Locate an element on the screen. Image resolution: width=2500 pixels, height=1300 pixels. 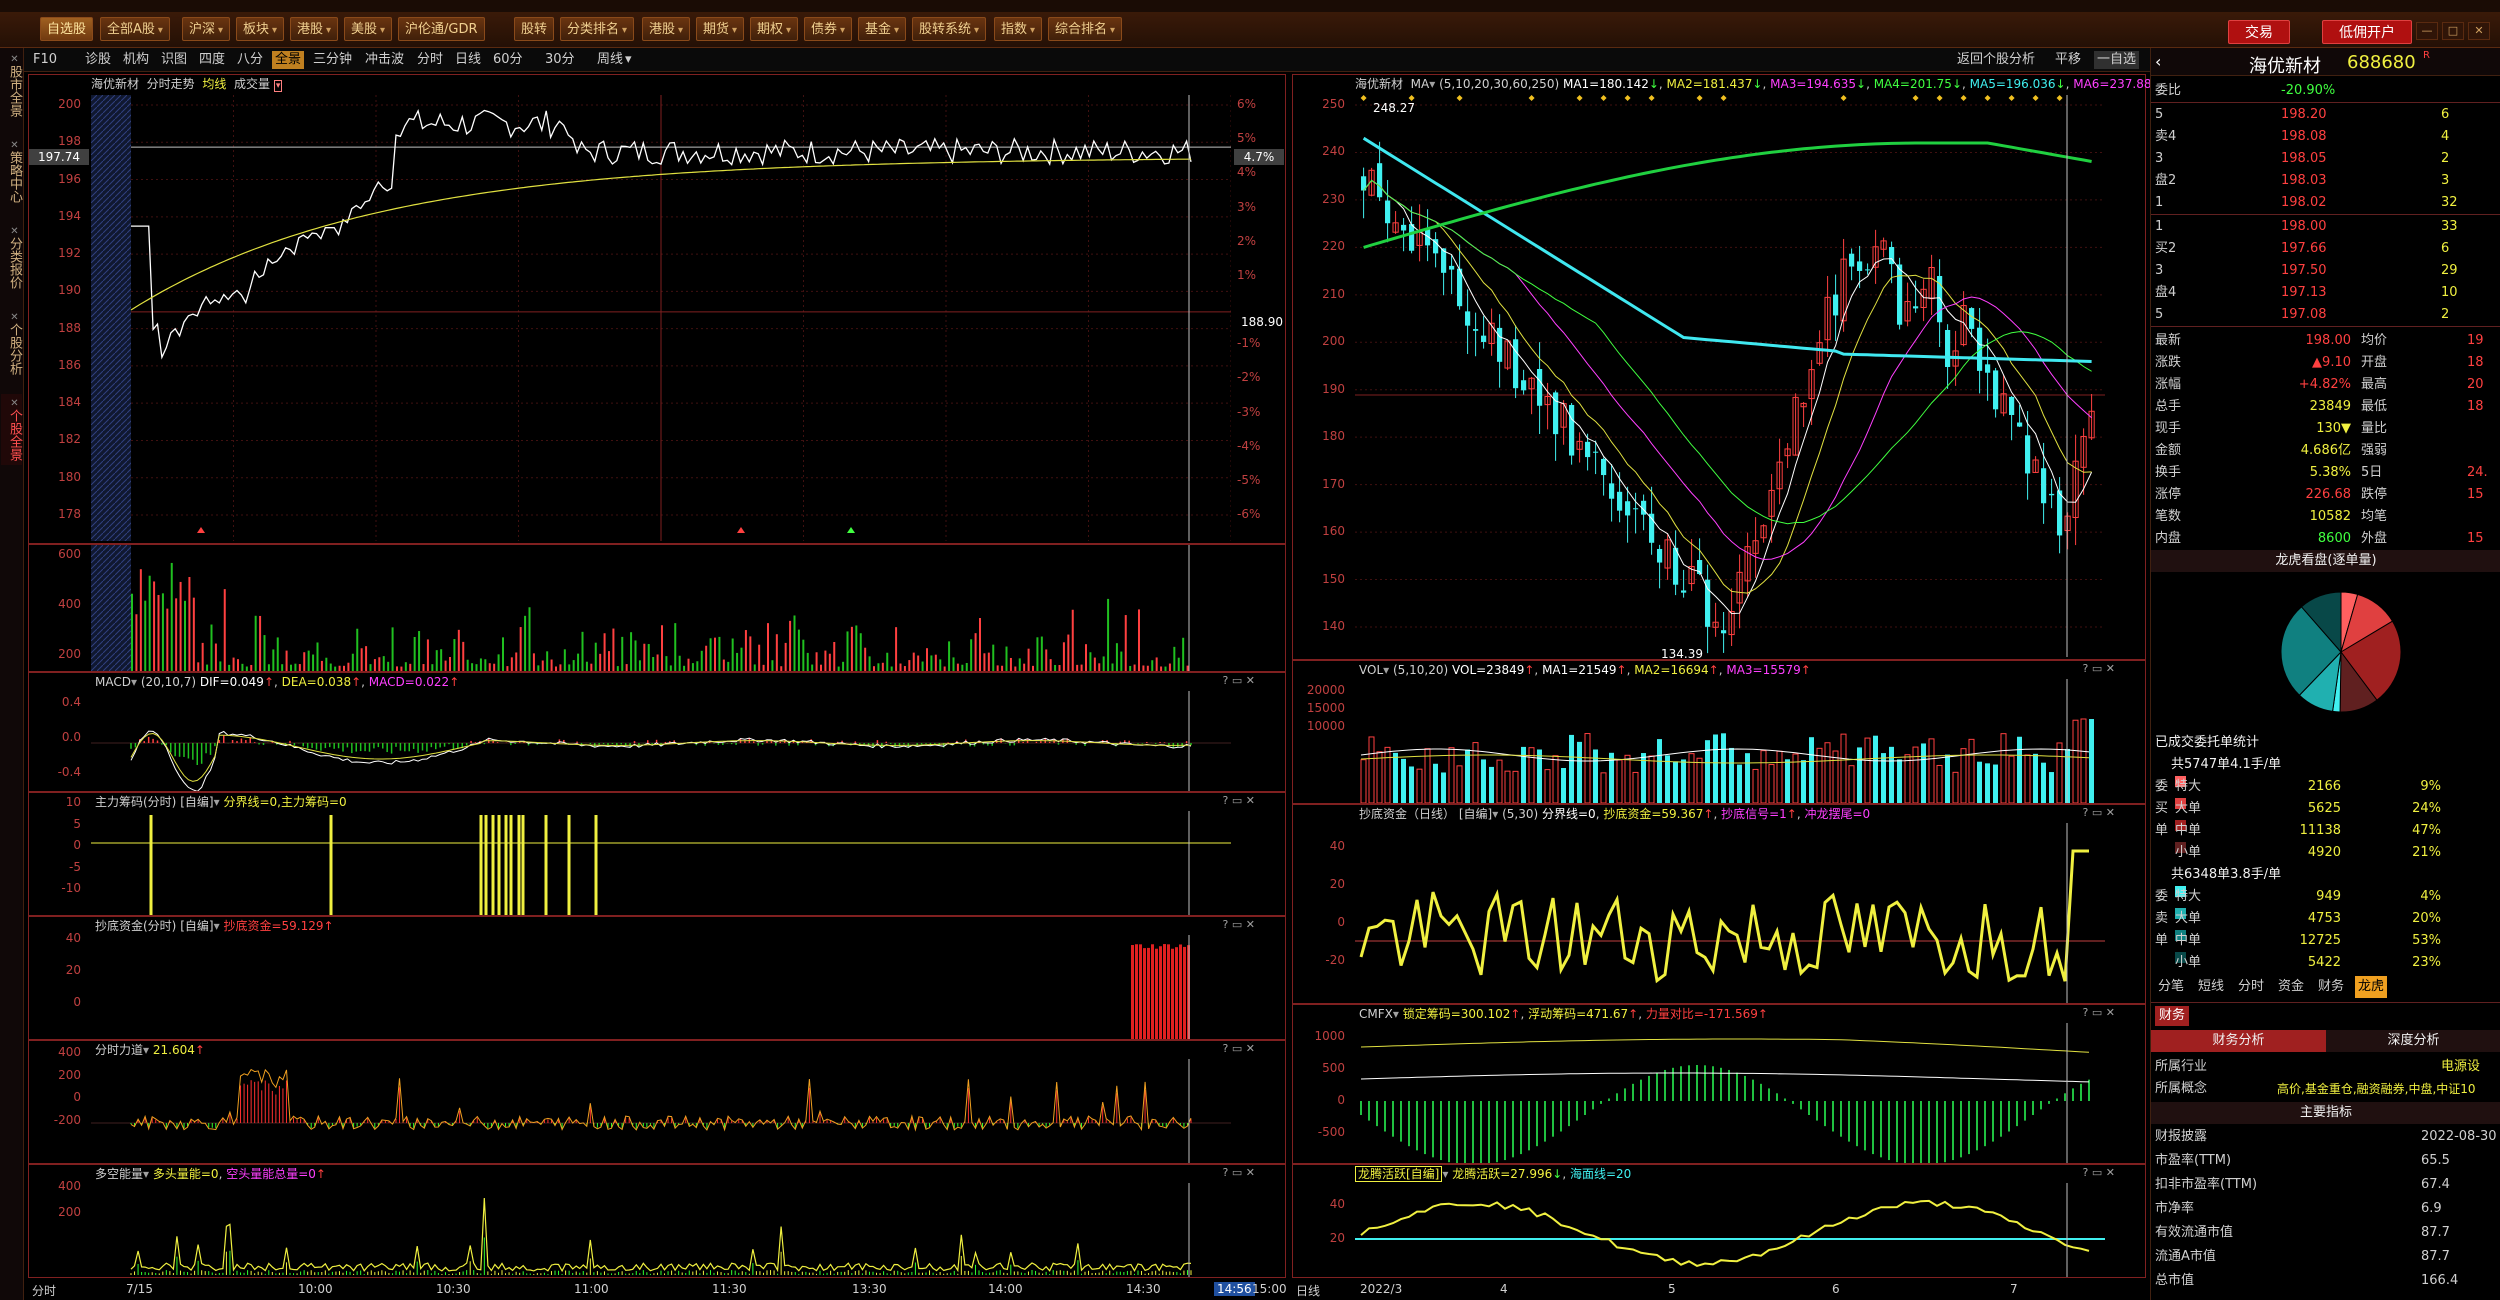
bid-row: 5 197.08 2 is located at coordinates (2325, 315).